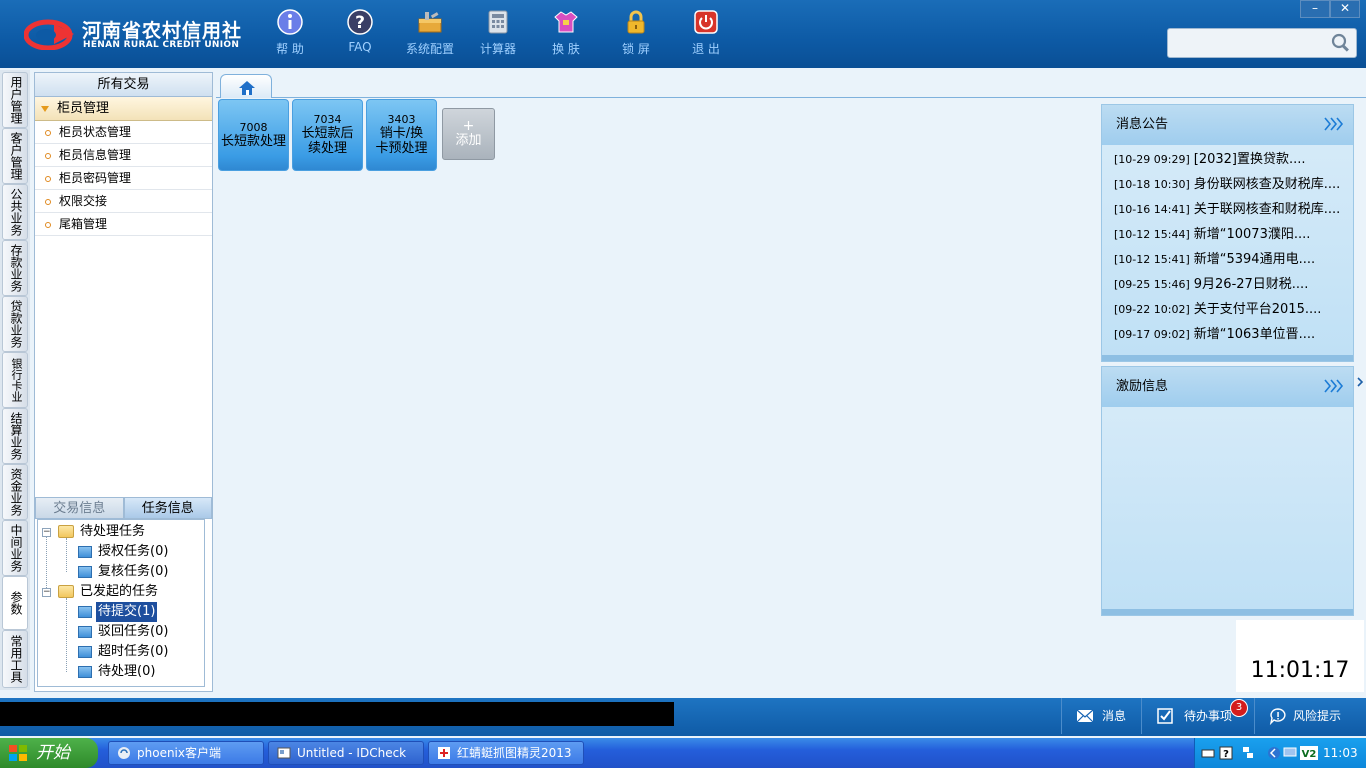 Image resolution: width=1366 pixels, height=768 pixels. I want to click on tree-node-rejected: 驳回任务(0), so click(121, 632).